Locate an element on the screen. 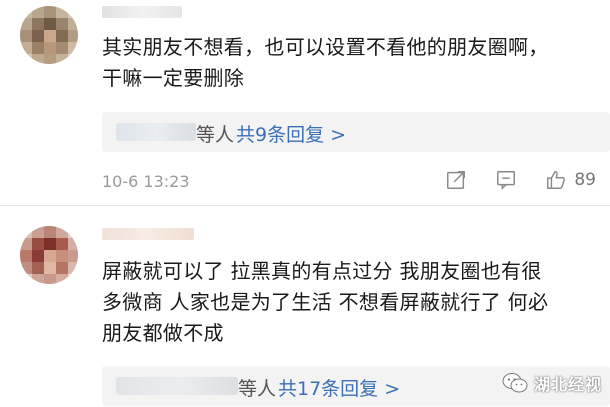  watermark-text: 湖北经视 is located at coordinates (567, 384).